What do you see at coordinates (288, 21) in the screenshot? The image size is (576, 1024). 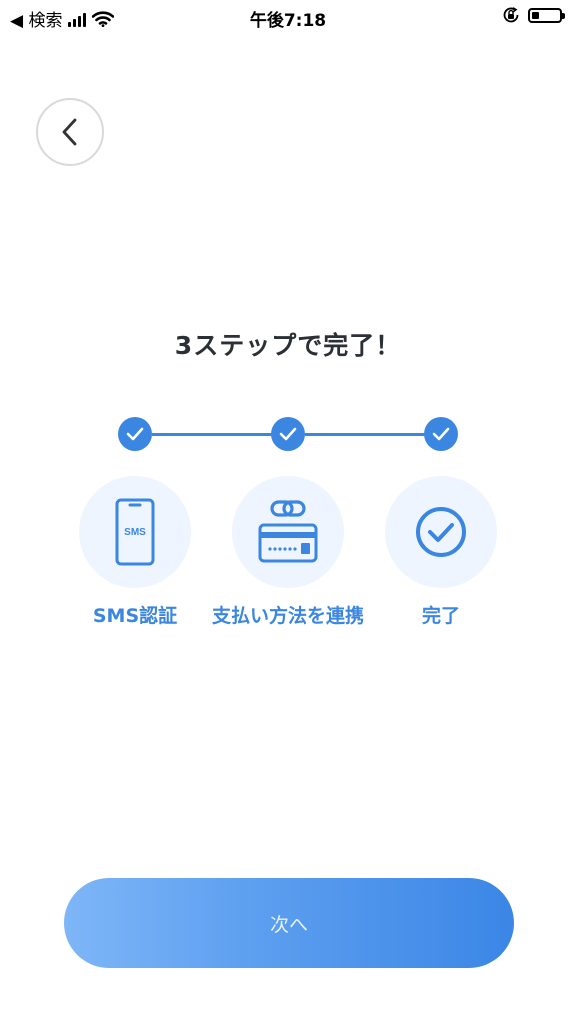 I see `status-time: 午後7:18` at bounding box center [288, 21].